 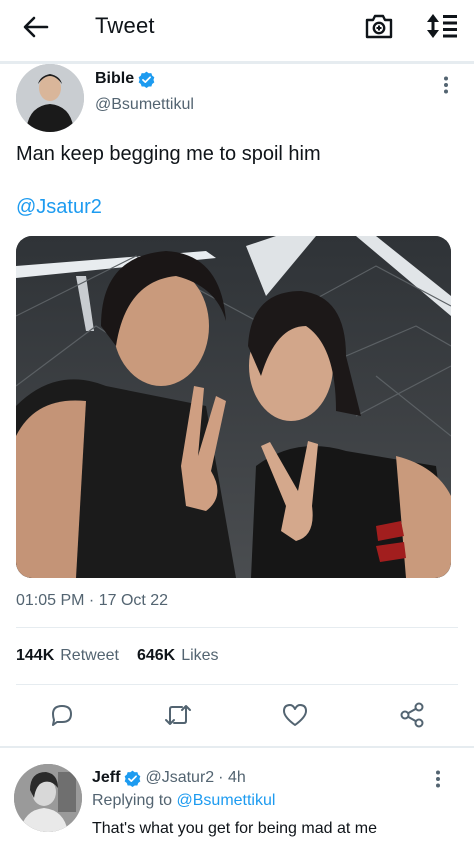 I want to click on retweet-count: 144K, so click(x=35, y=655).